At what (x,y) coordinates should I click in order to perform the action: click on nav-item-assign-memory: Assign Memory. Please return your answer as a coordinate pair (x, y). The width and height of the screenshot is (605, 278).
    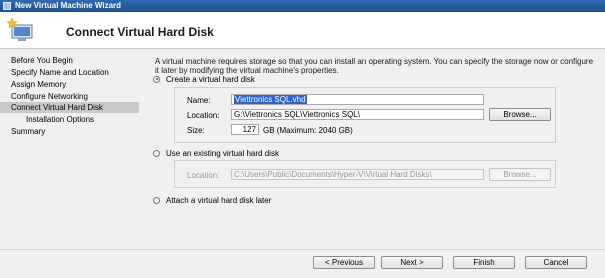
    Looking at the image, I should click on (69, 84).